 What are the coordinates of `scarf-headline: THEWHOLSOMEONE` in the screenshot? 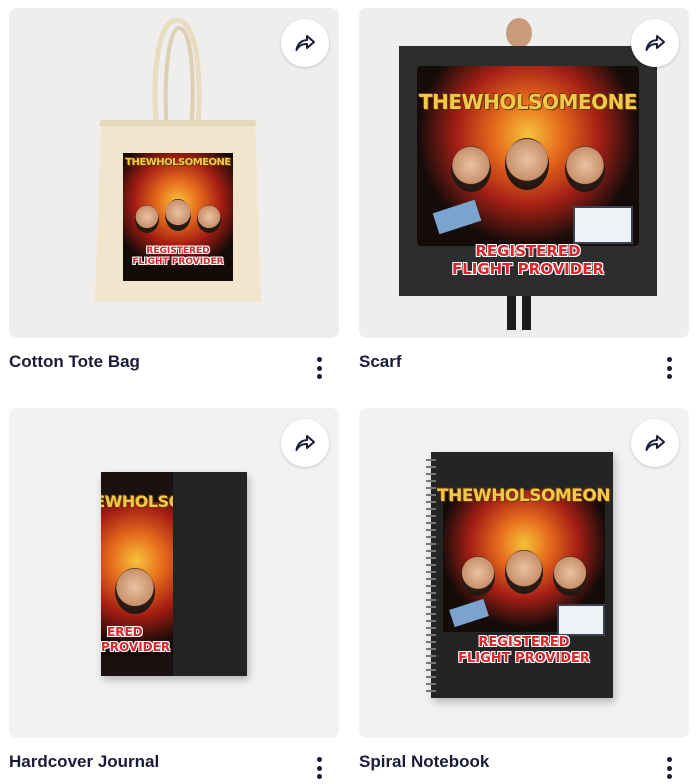 It's located at (528, 102).